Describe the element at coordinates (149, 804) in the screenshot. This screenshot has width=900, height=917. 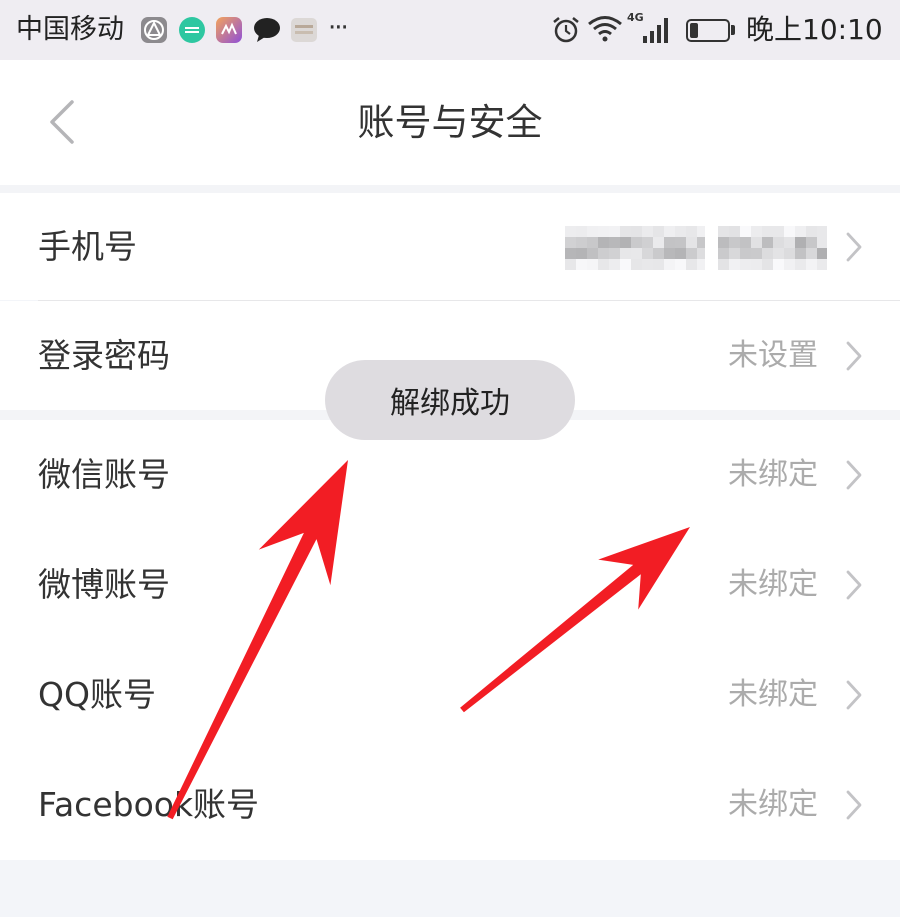
I see `row-label: Facebook账号` at that location.